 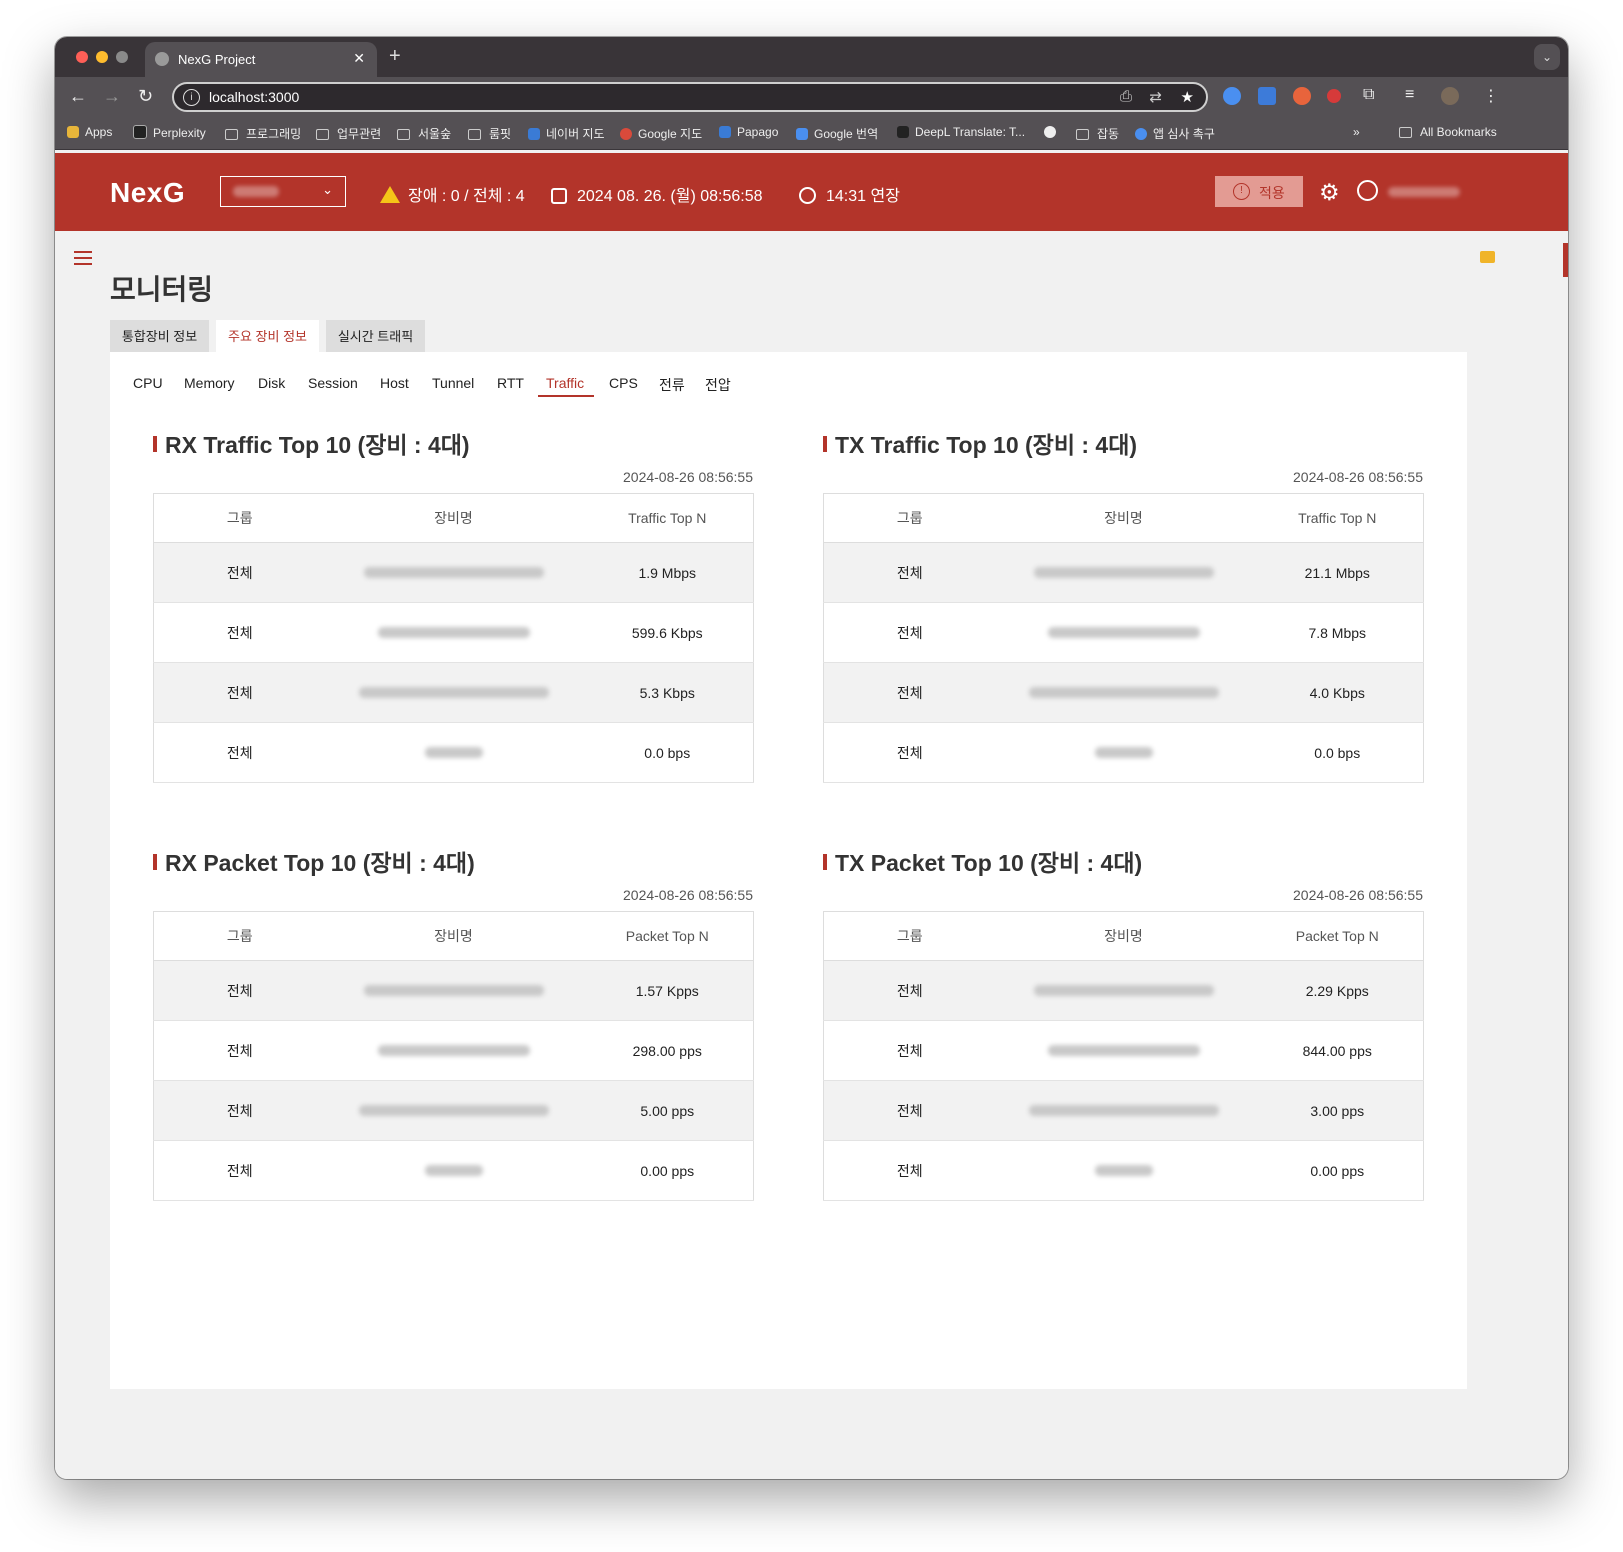 I want to click on reload-icon: ↻, so click(x=145, y=96).